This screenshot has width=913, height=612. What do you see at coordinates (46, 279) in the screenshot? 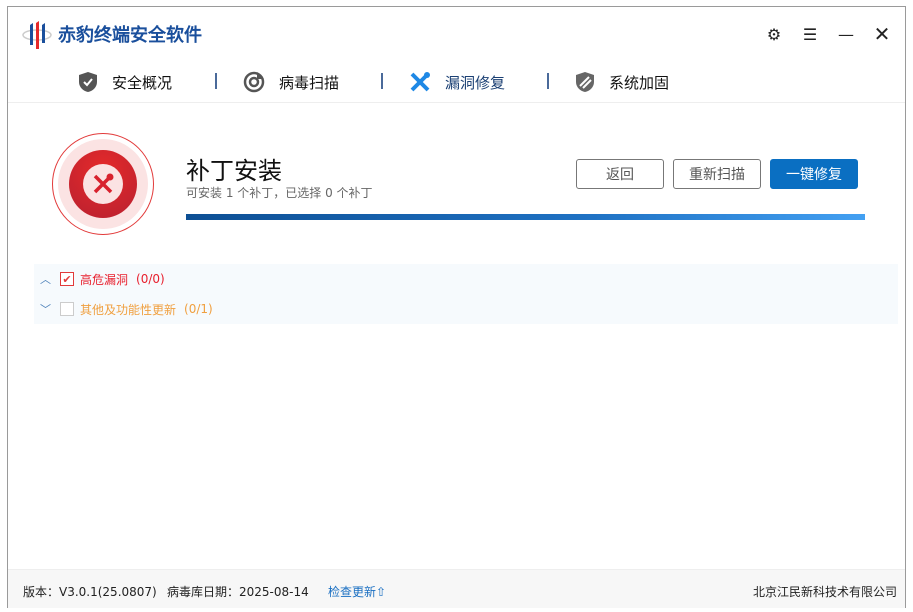
I see `chevron-up-icon: ︿` at bounding box center [46, 279].